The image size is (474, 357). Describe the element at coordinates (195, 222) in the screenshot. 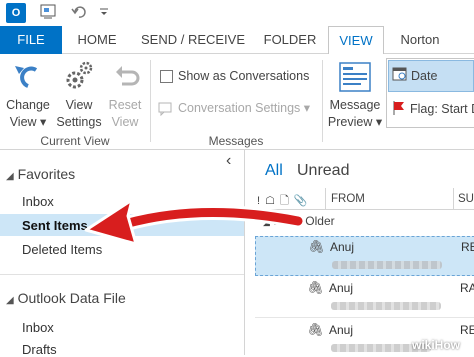

I see `annotation-arrow` at that location.